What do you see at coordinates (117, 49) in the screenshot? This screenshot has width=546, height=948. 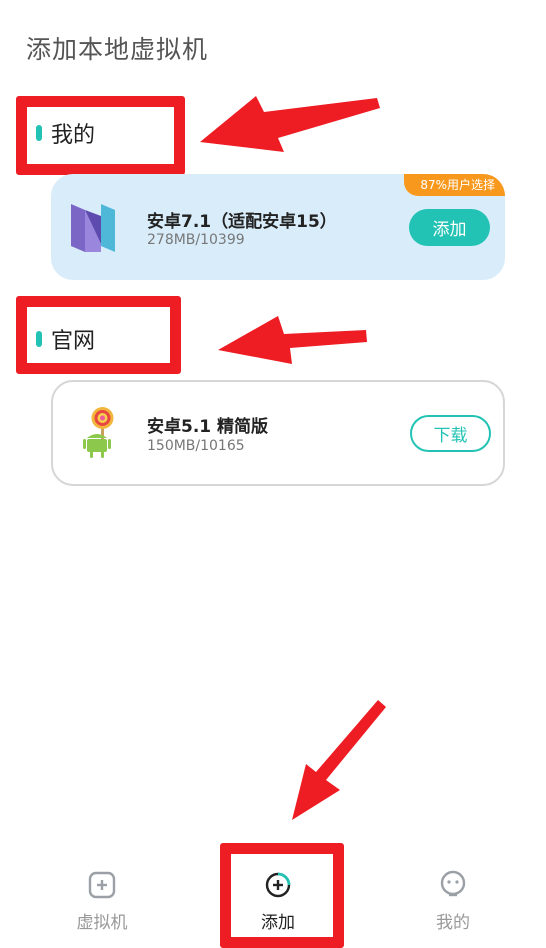 I see `page-title: 添加本地虚拟机` at bounding box center [117, 49].